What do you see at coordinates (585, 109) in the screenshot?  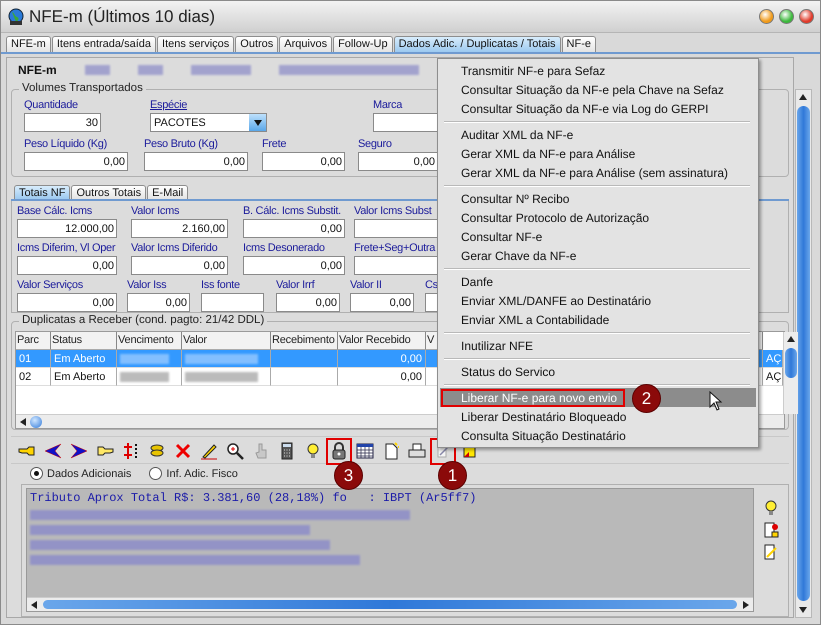 I see `menu-item-label: Consultar Situação da NF-e via Log do GERPI` at bounding box center [585, 109].